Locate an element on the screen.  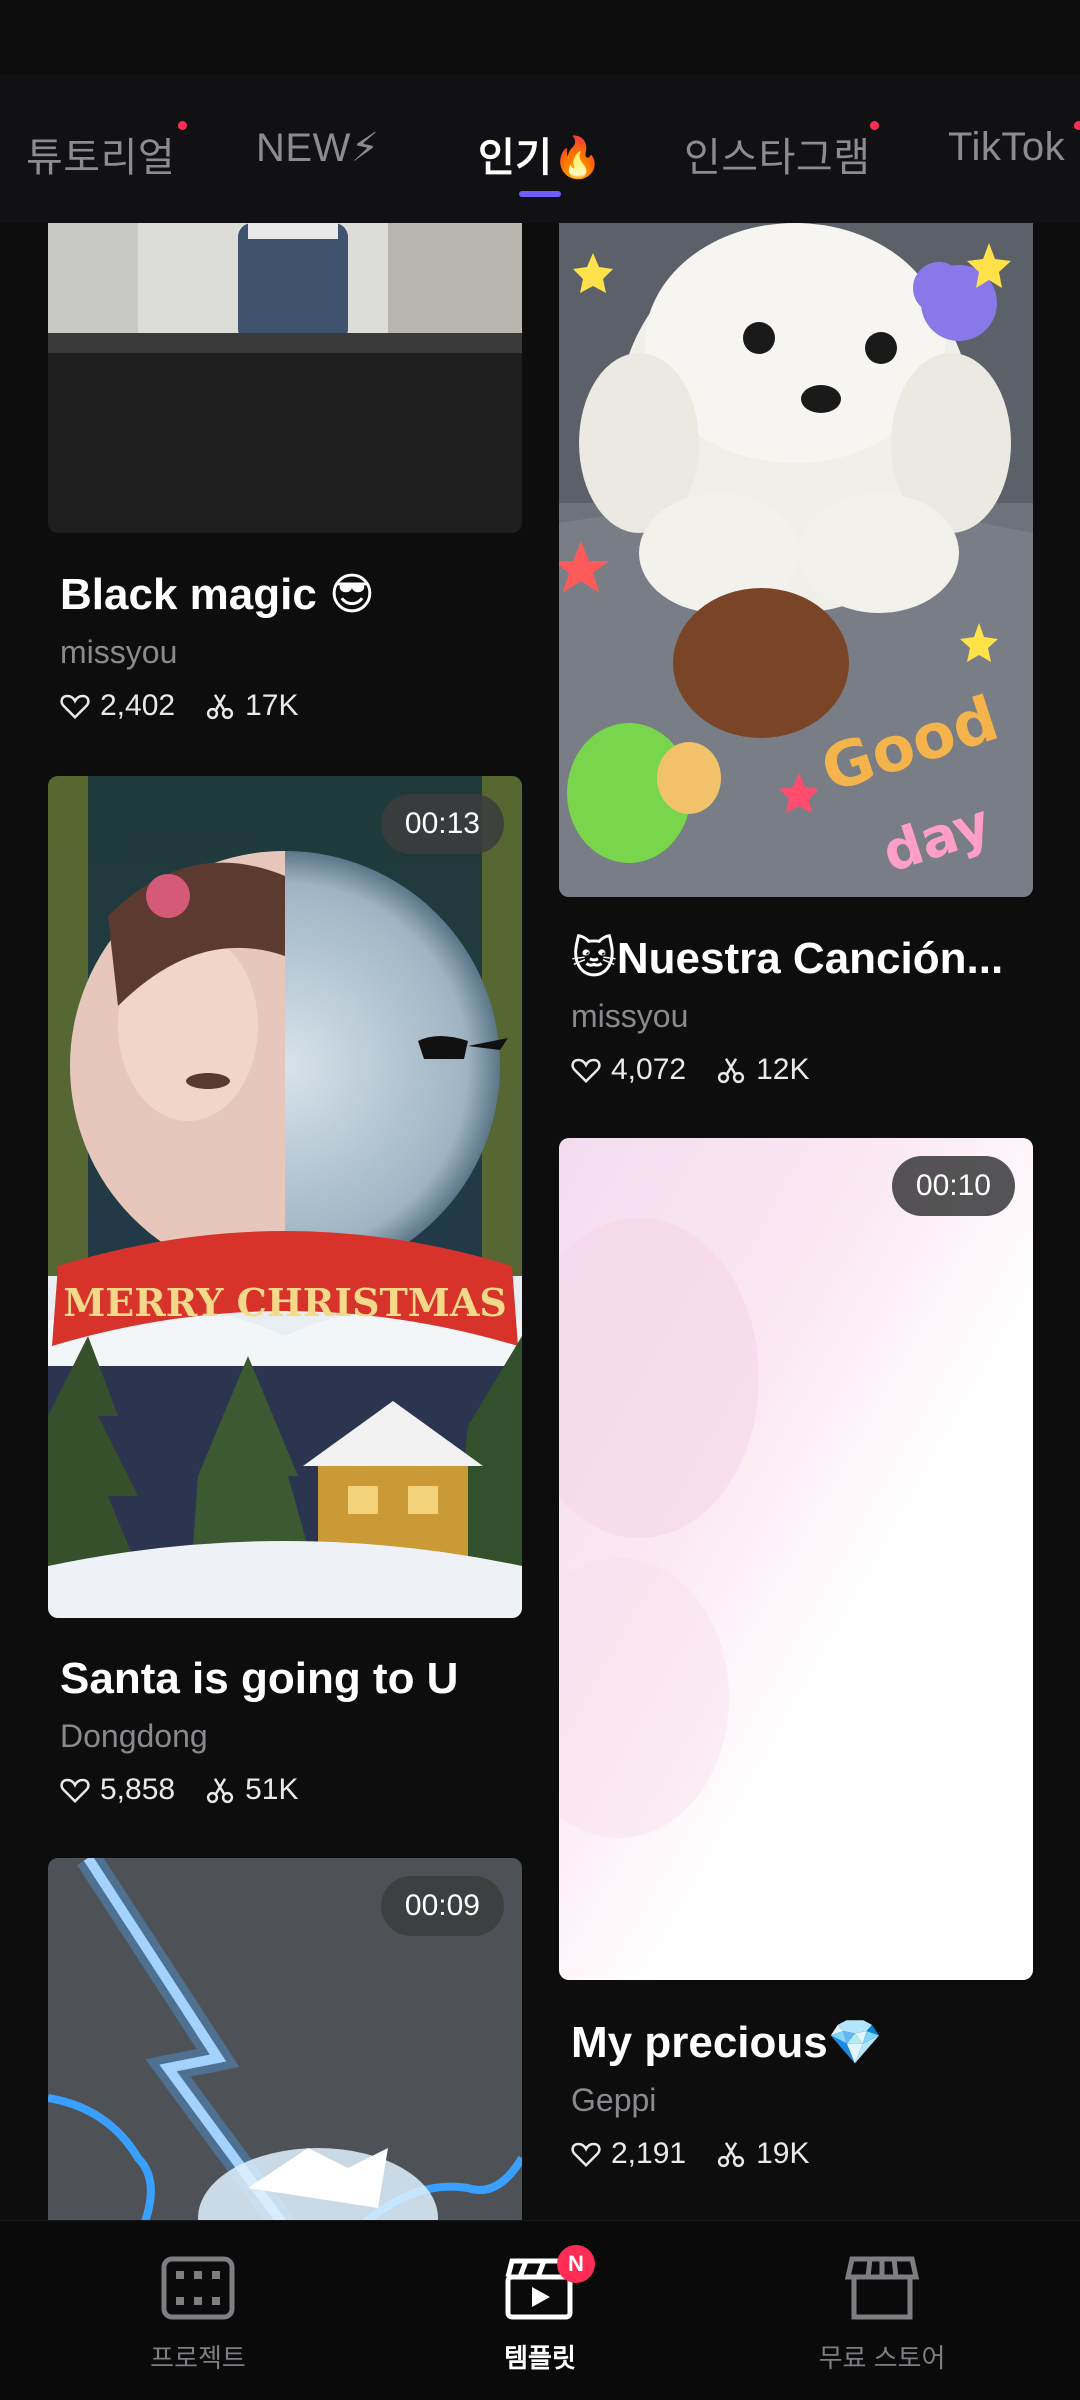
tab-popular: 인기🔥 is located at coordinates (540, 154).